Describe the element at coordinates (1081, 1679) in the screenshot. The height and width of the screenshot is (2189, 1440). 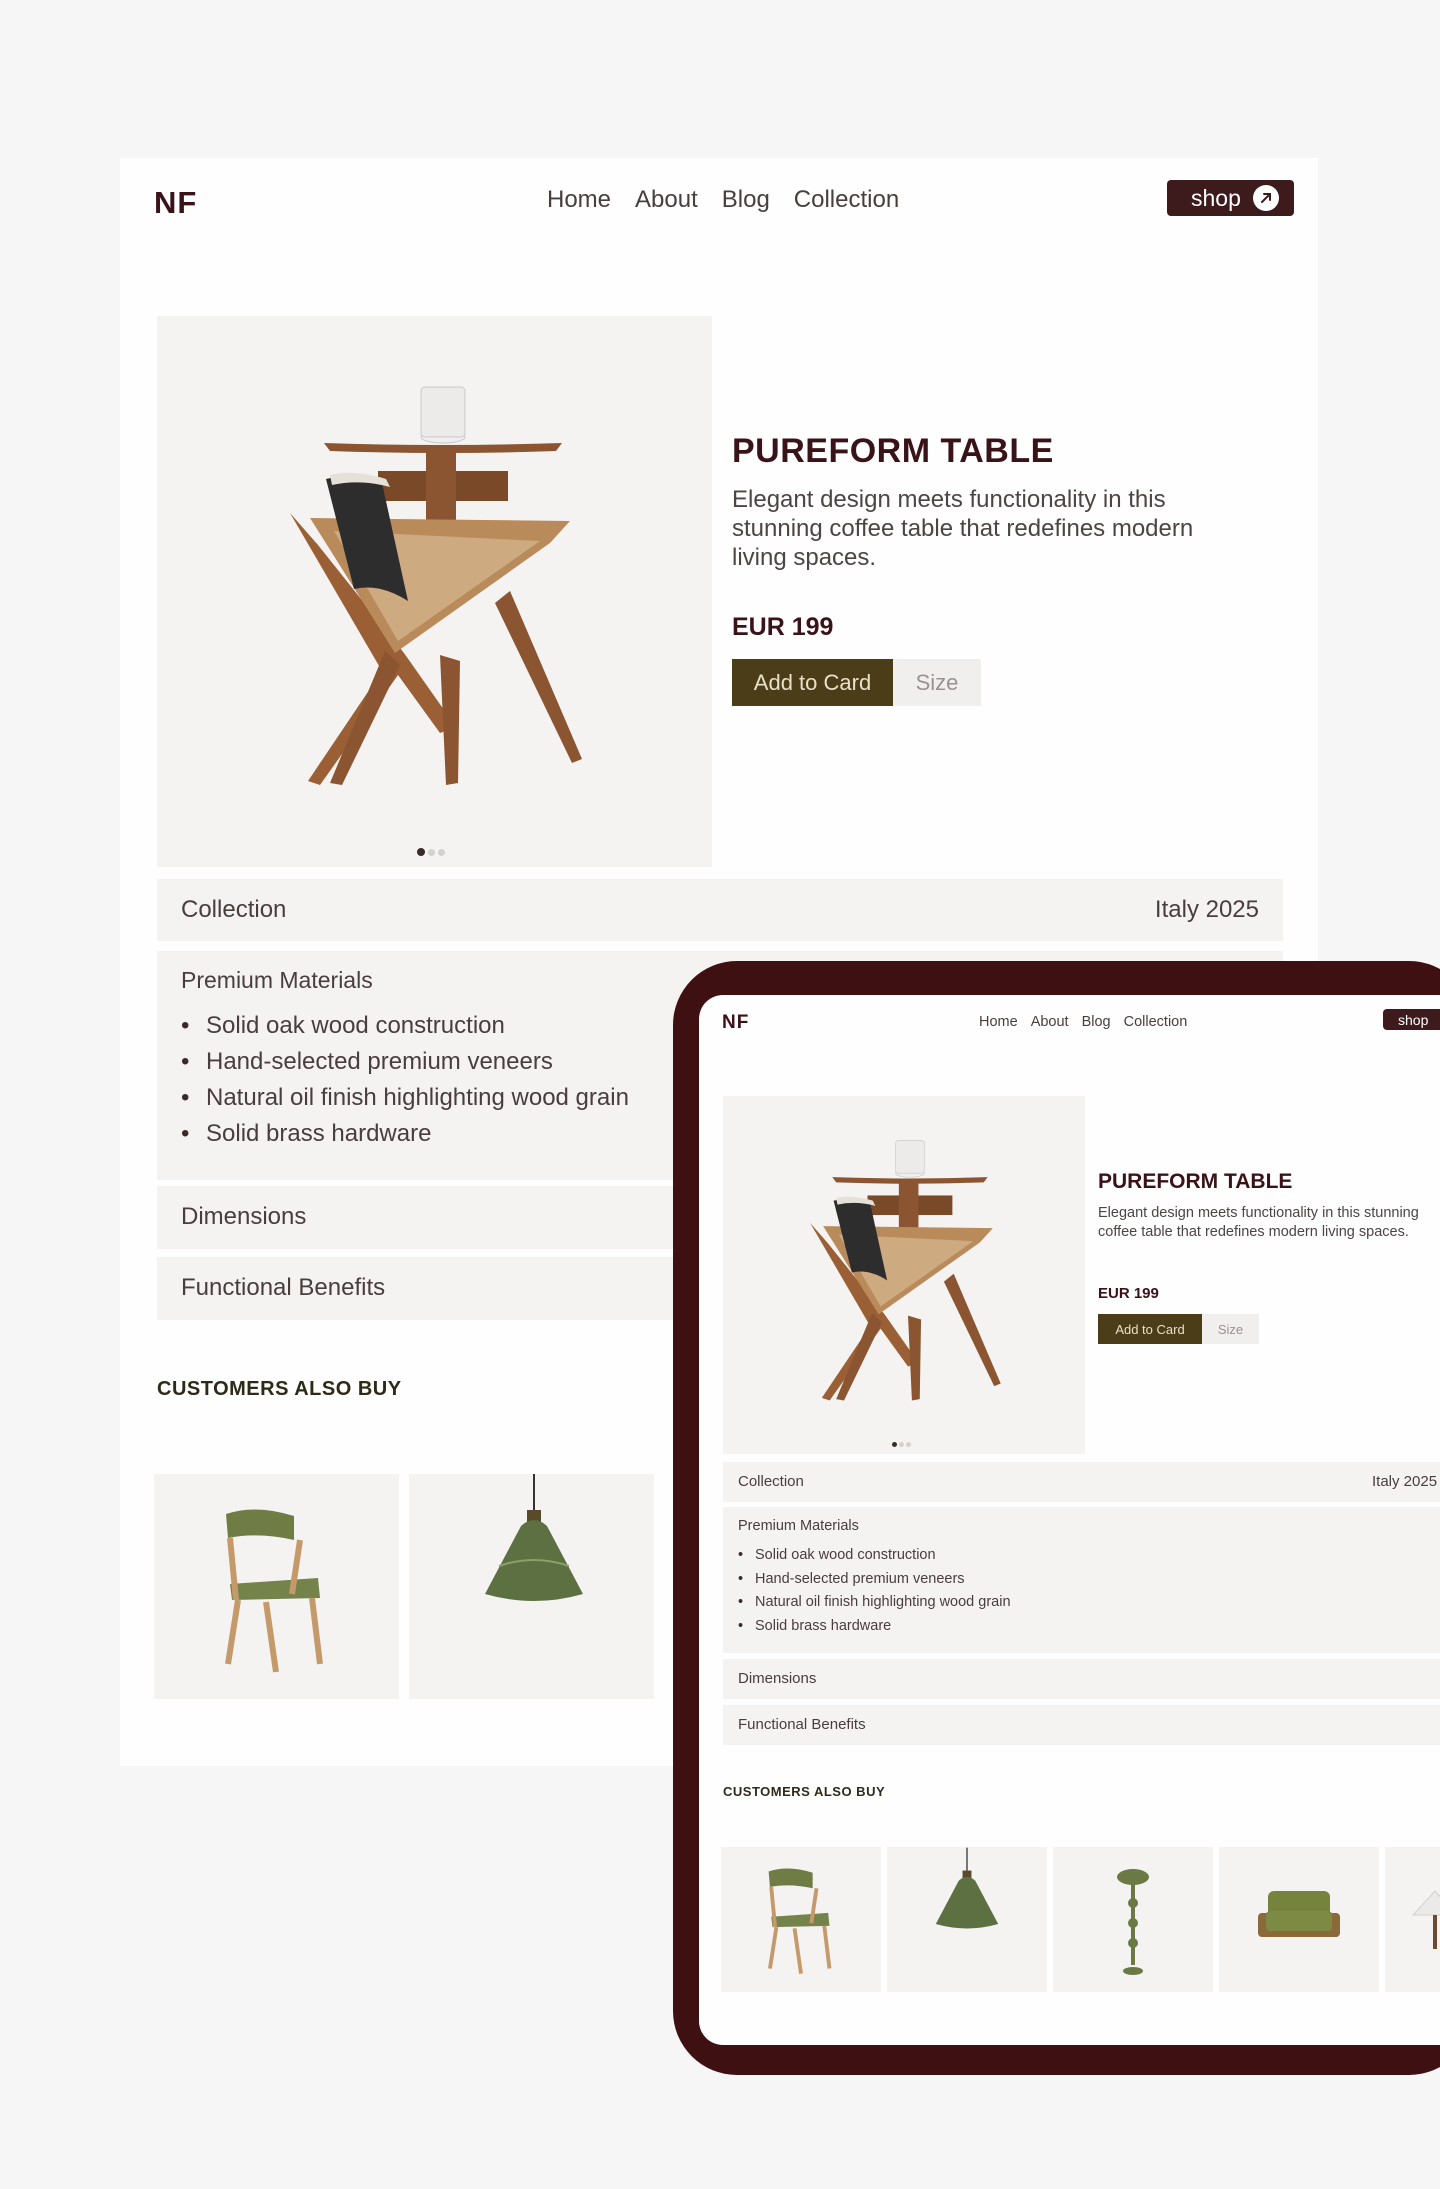
I see `dimensions-row: Dimensions` at that location.